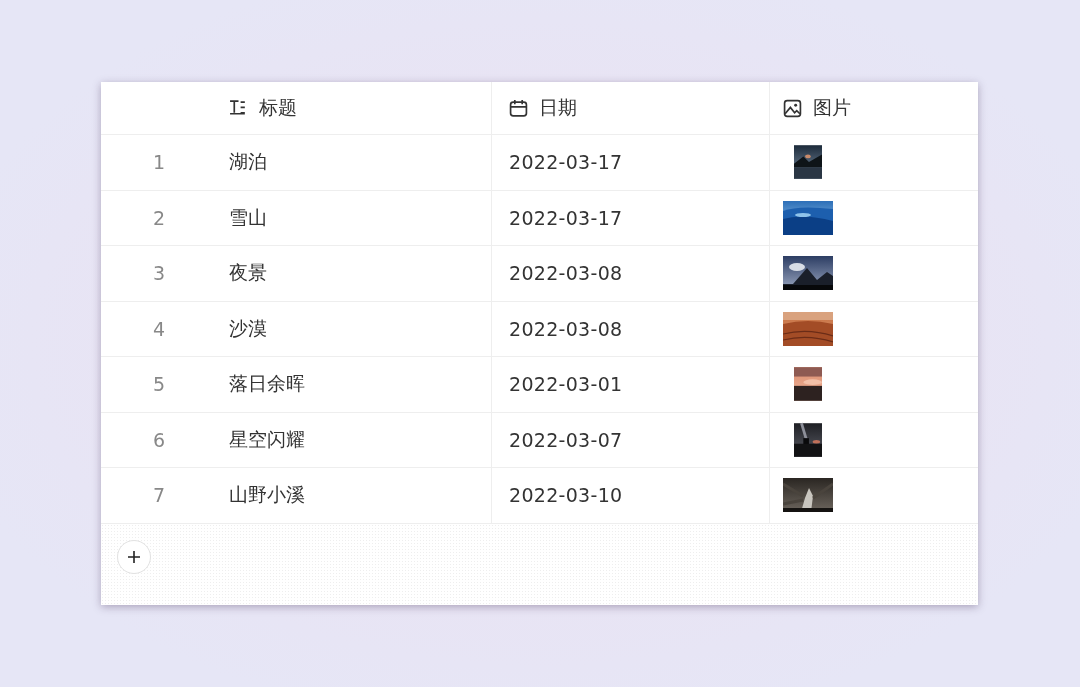  I want to click on text-icon, so click(238, 108).